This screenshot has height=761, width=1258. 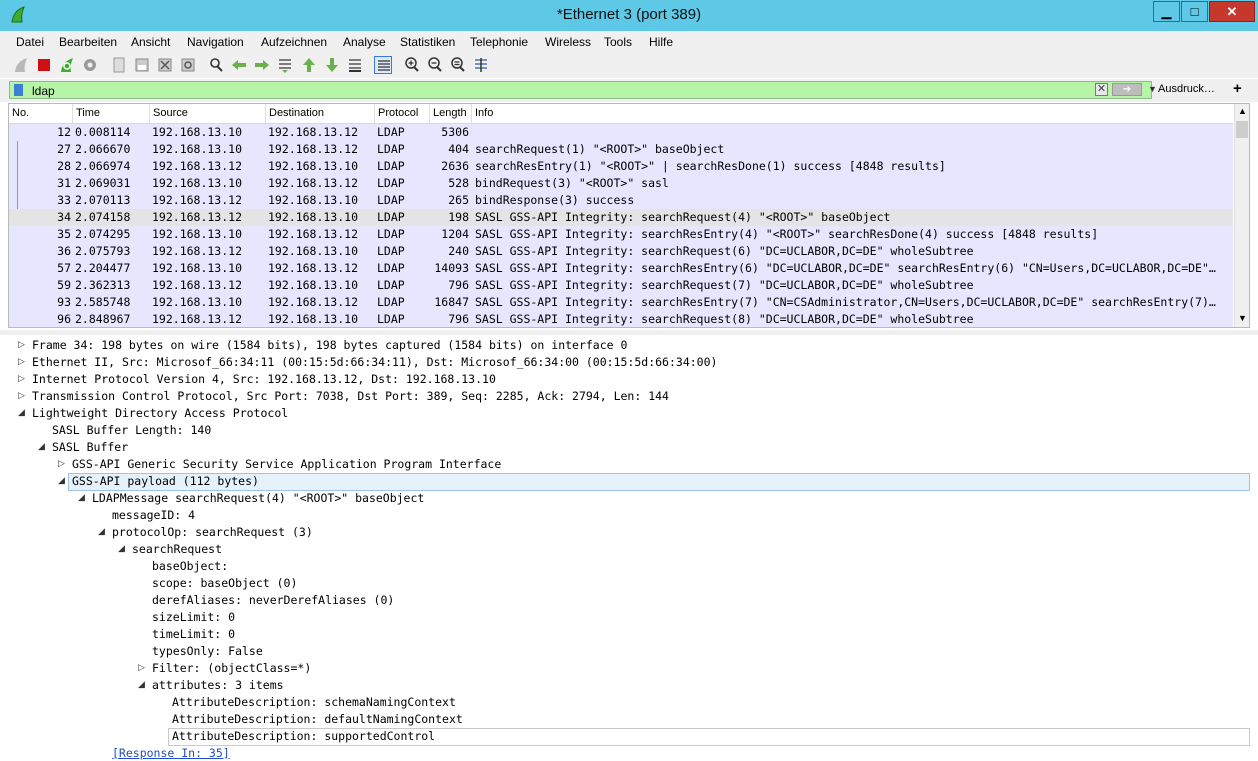 I want to click on tree-item: ◢ protocolOp: searchRequest (3), so click(x=629, y=532).